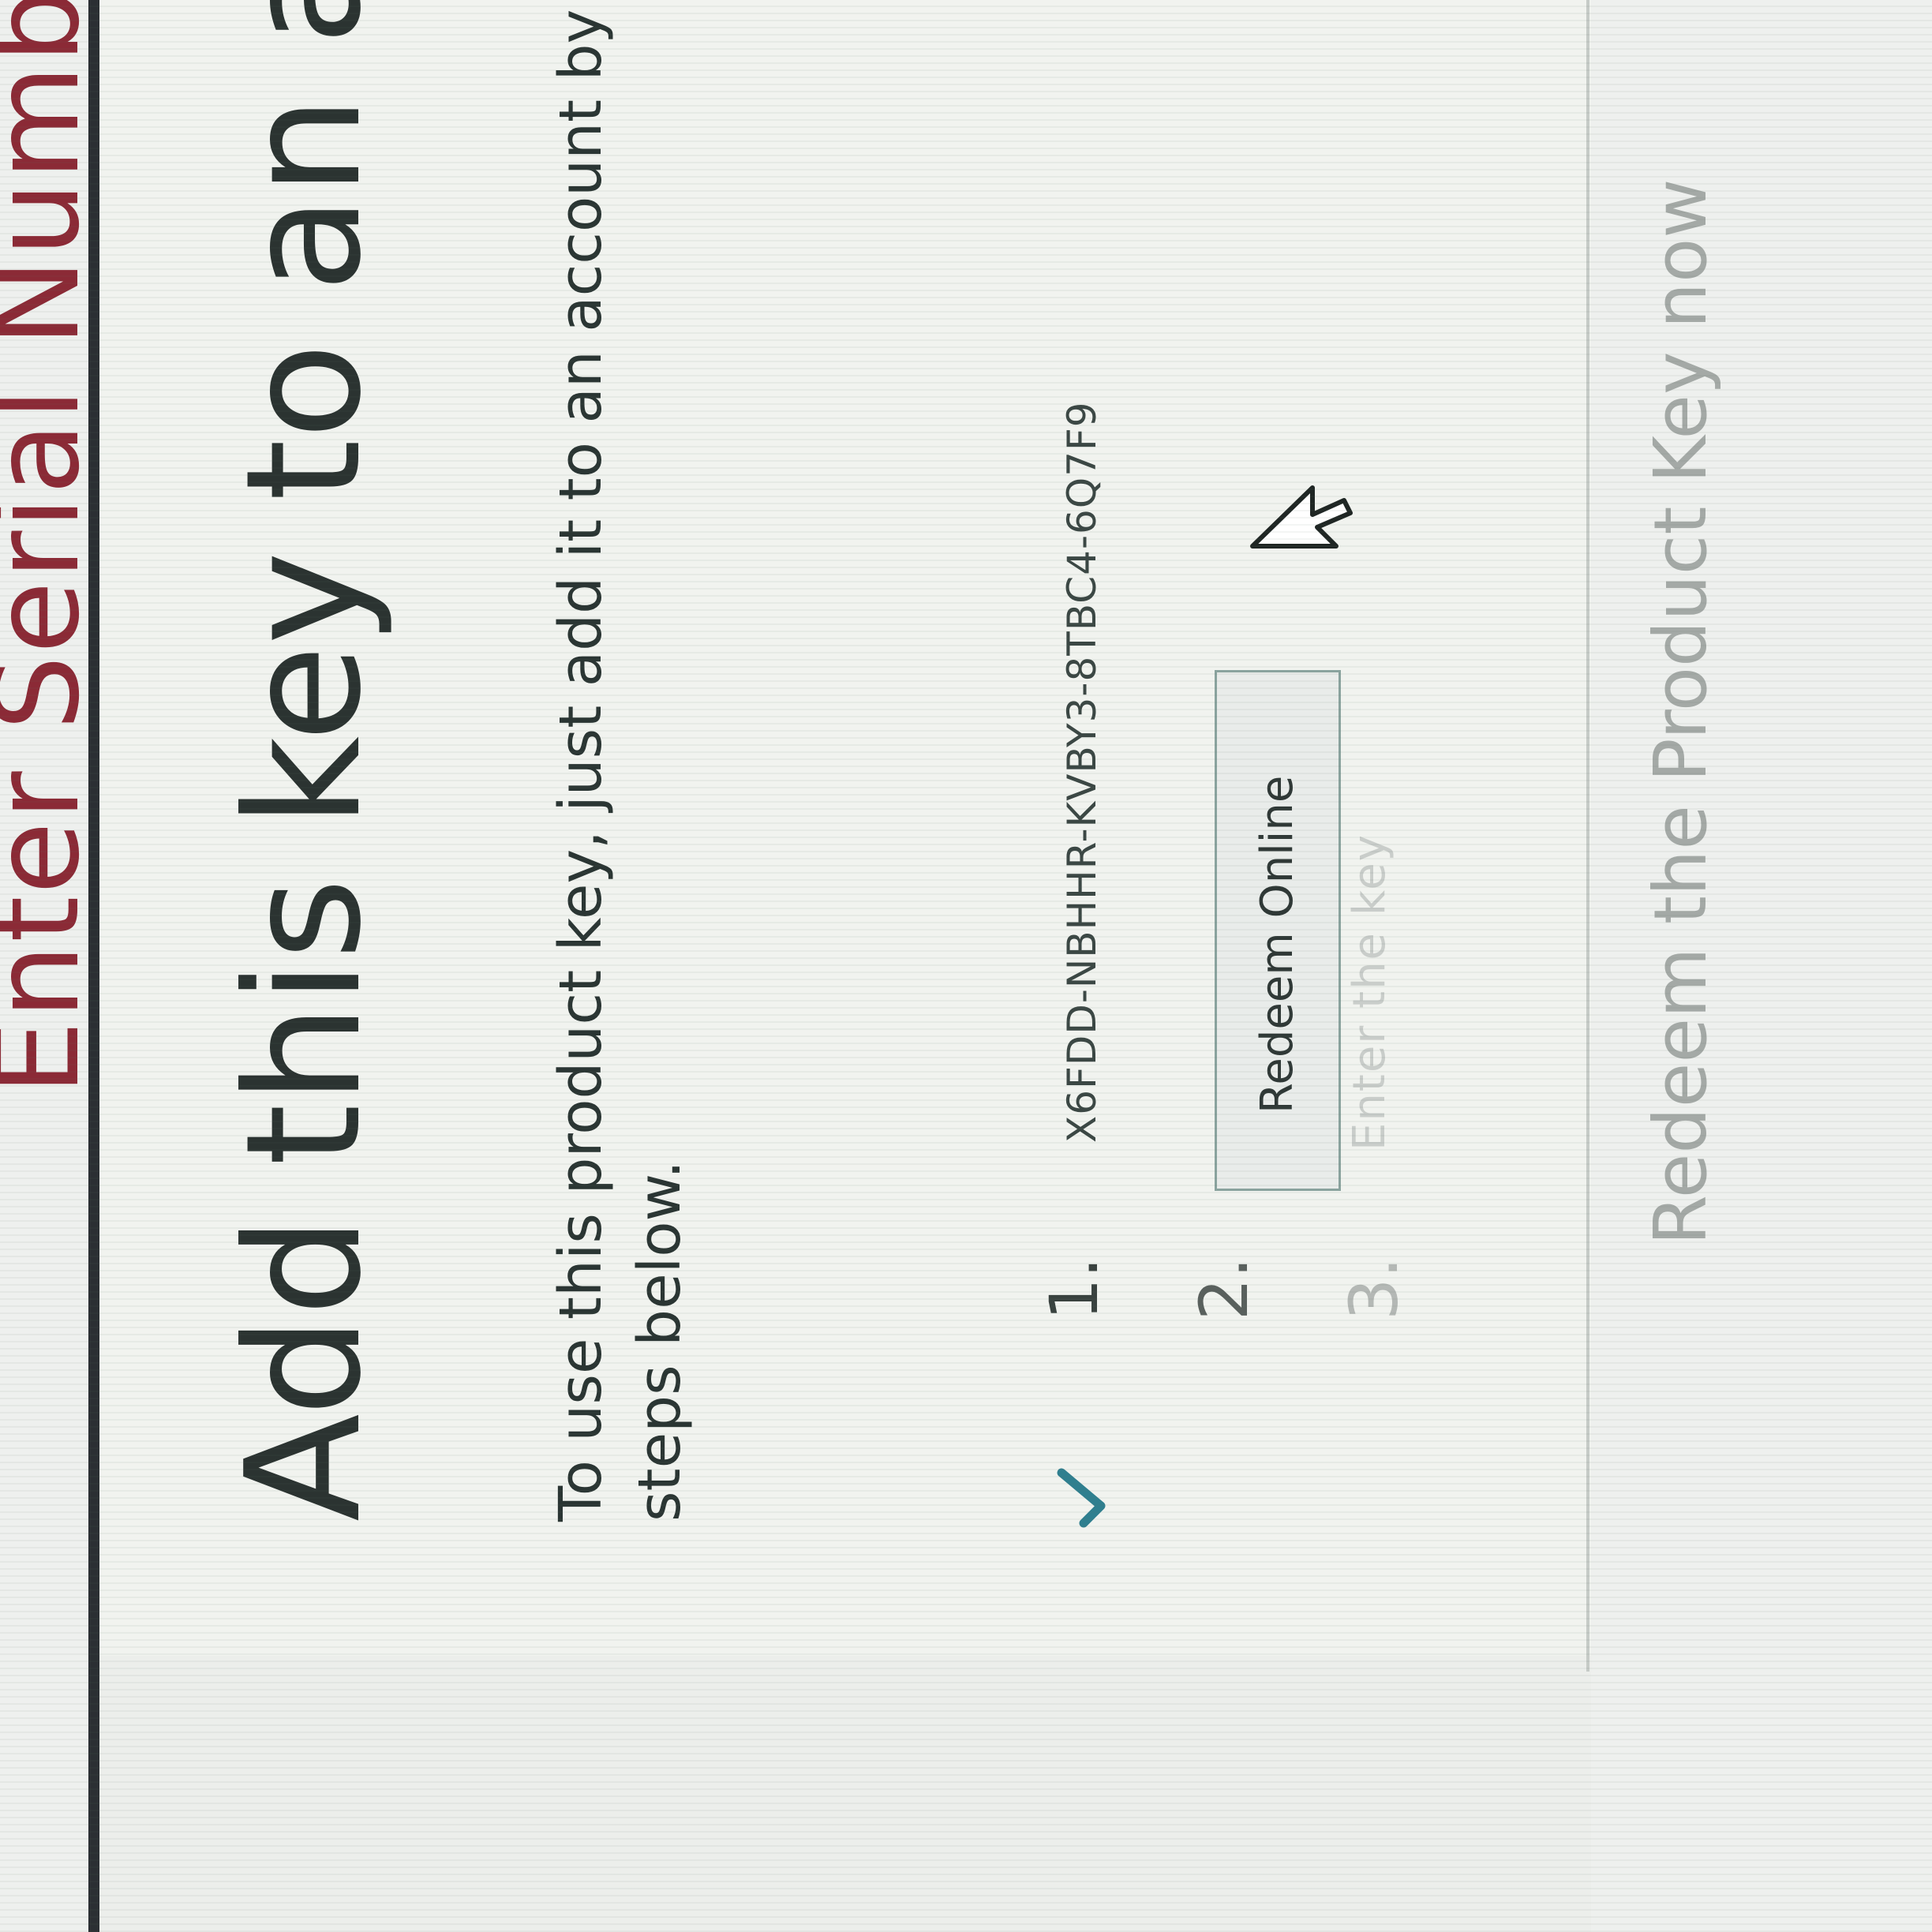 This screenshot has height=1932, width=1932. Describe the element at coordinates (304, 761) in the screenshot. I see `dialog-title: Add this key to an account` at that location.